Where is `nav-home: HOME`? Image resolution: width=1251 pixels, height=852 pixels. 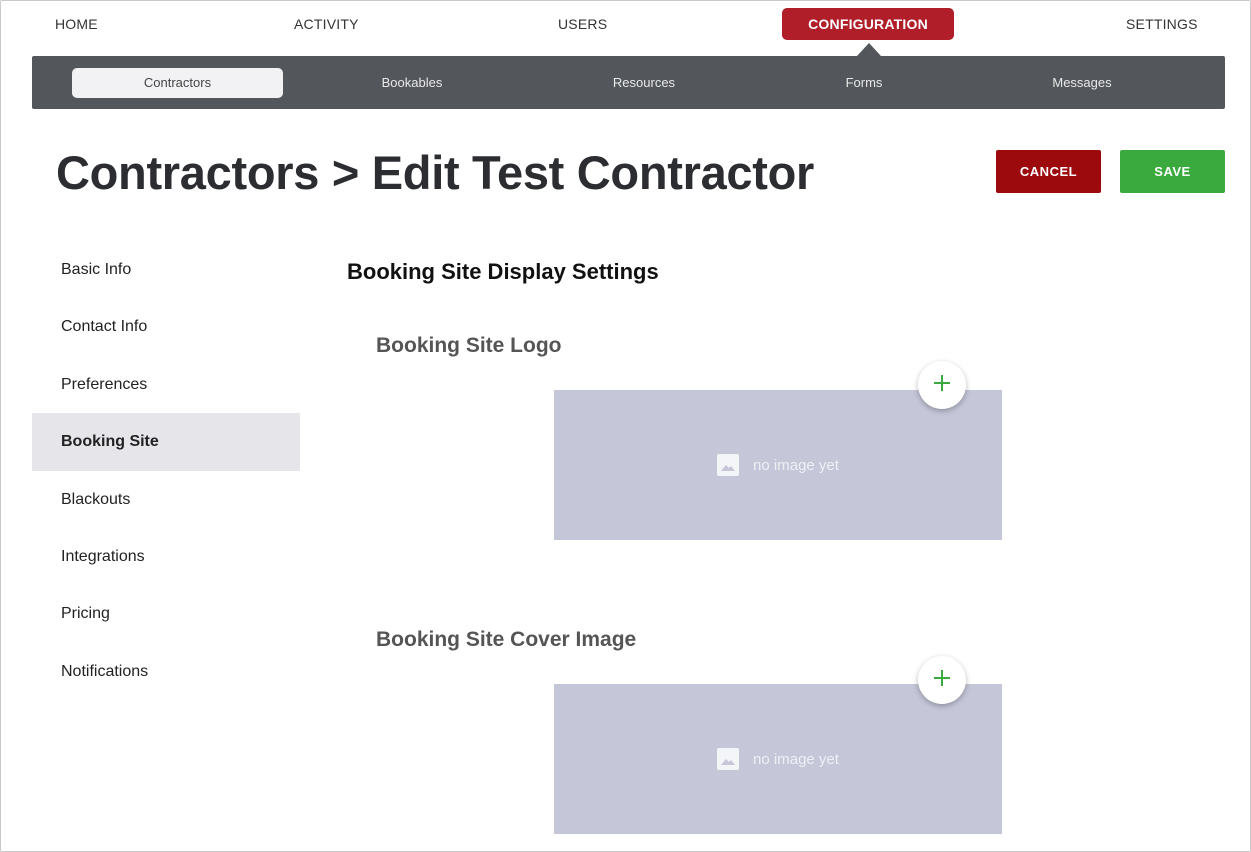 nav-home: HOME is located at coordinates (76, 24).